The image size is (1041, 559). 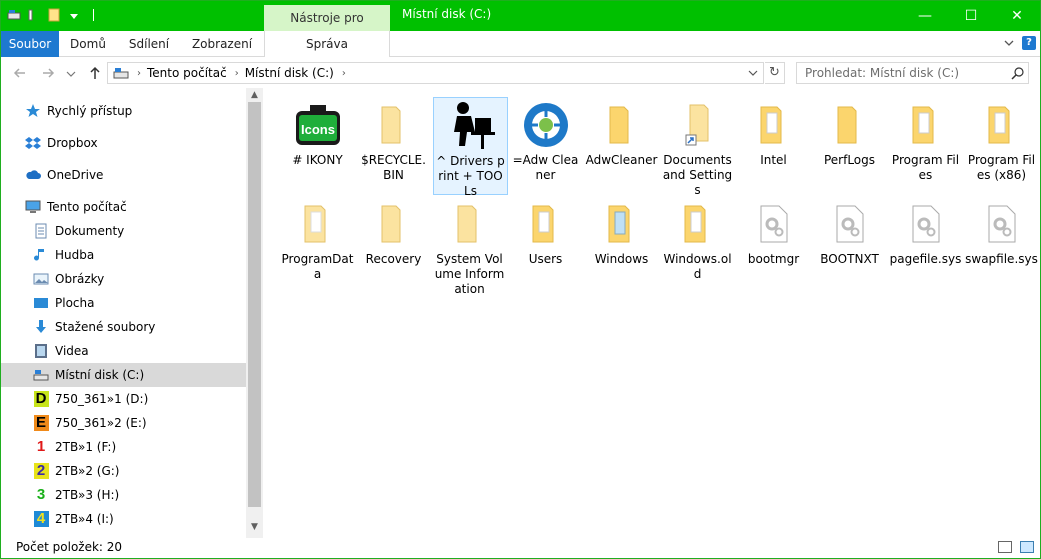 I want to click on list-item: $RECYCLE.BIN, so click(x=393, y=140).